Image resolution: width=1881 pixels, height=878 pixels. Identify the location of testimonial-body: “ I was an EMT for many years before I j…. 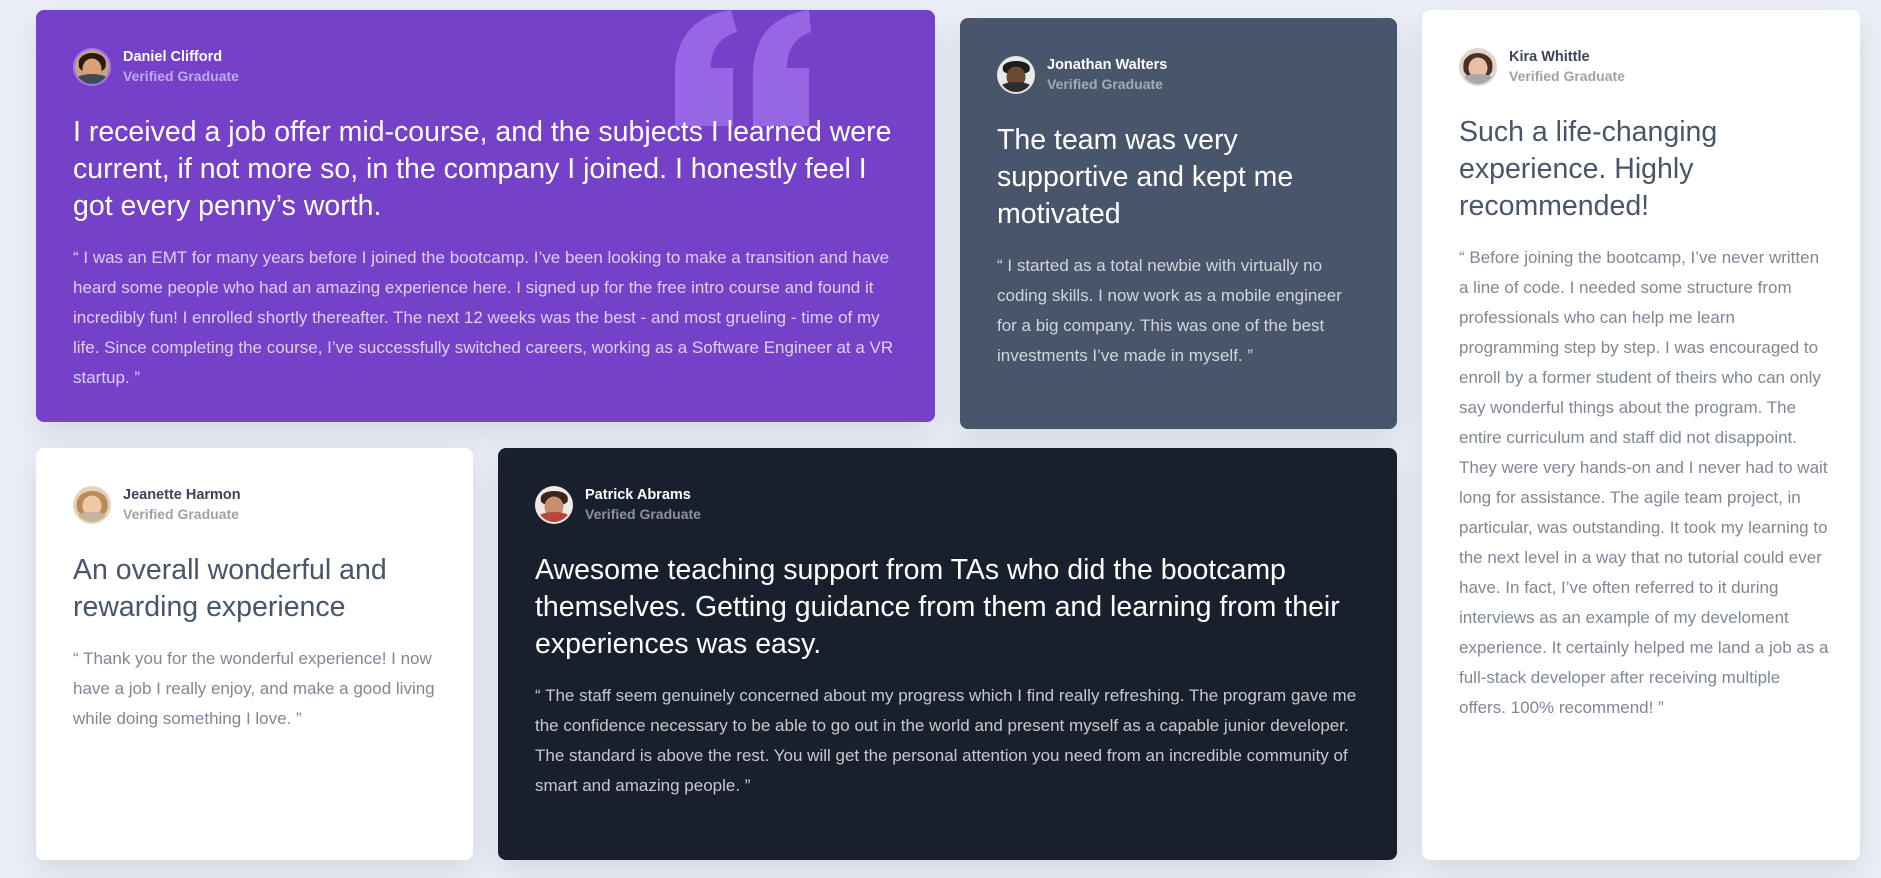
(483, 317).